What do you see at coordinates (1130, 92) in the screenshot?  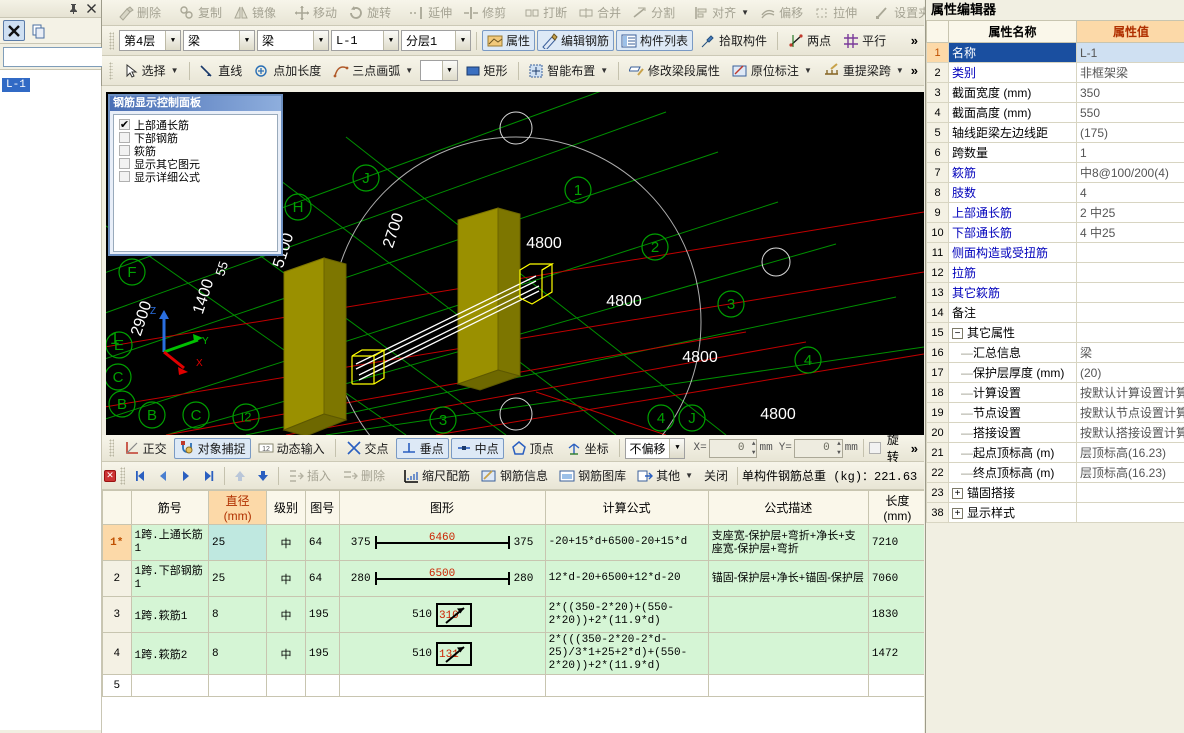 I see `property-value: 350` at bounding box center [1130, 92].